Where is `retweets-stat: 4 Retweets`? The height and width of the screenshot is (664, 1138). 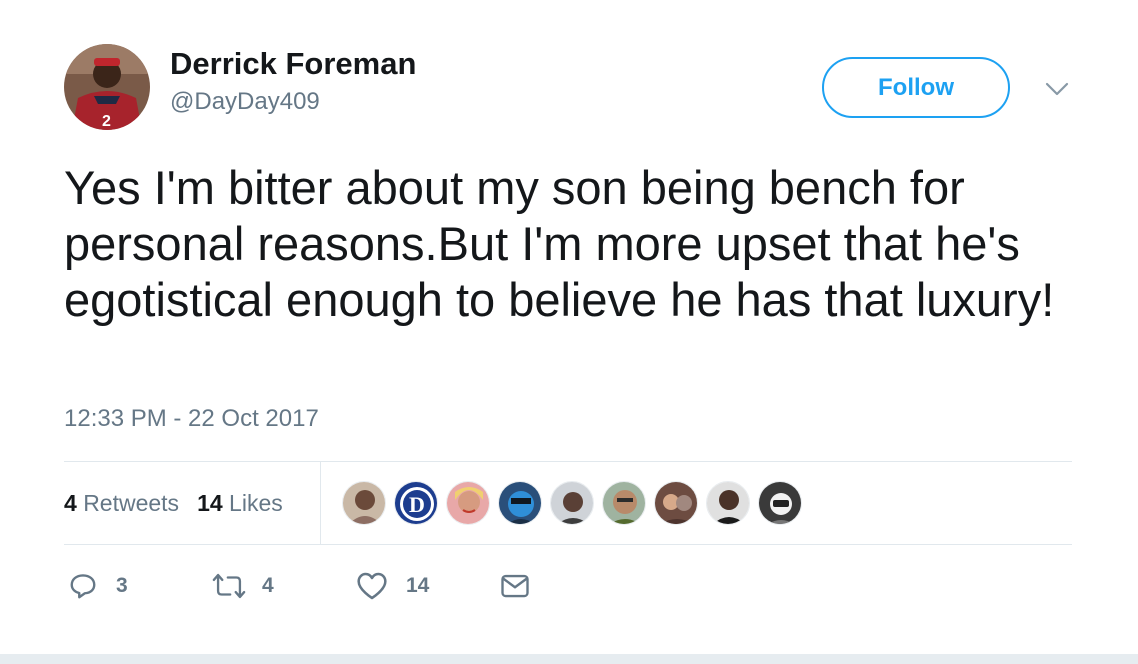 retweets-stat: 4 Retweets is located at coordinates (121, 503).